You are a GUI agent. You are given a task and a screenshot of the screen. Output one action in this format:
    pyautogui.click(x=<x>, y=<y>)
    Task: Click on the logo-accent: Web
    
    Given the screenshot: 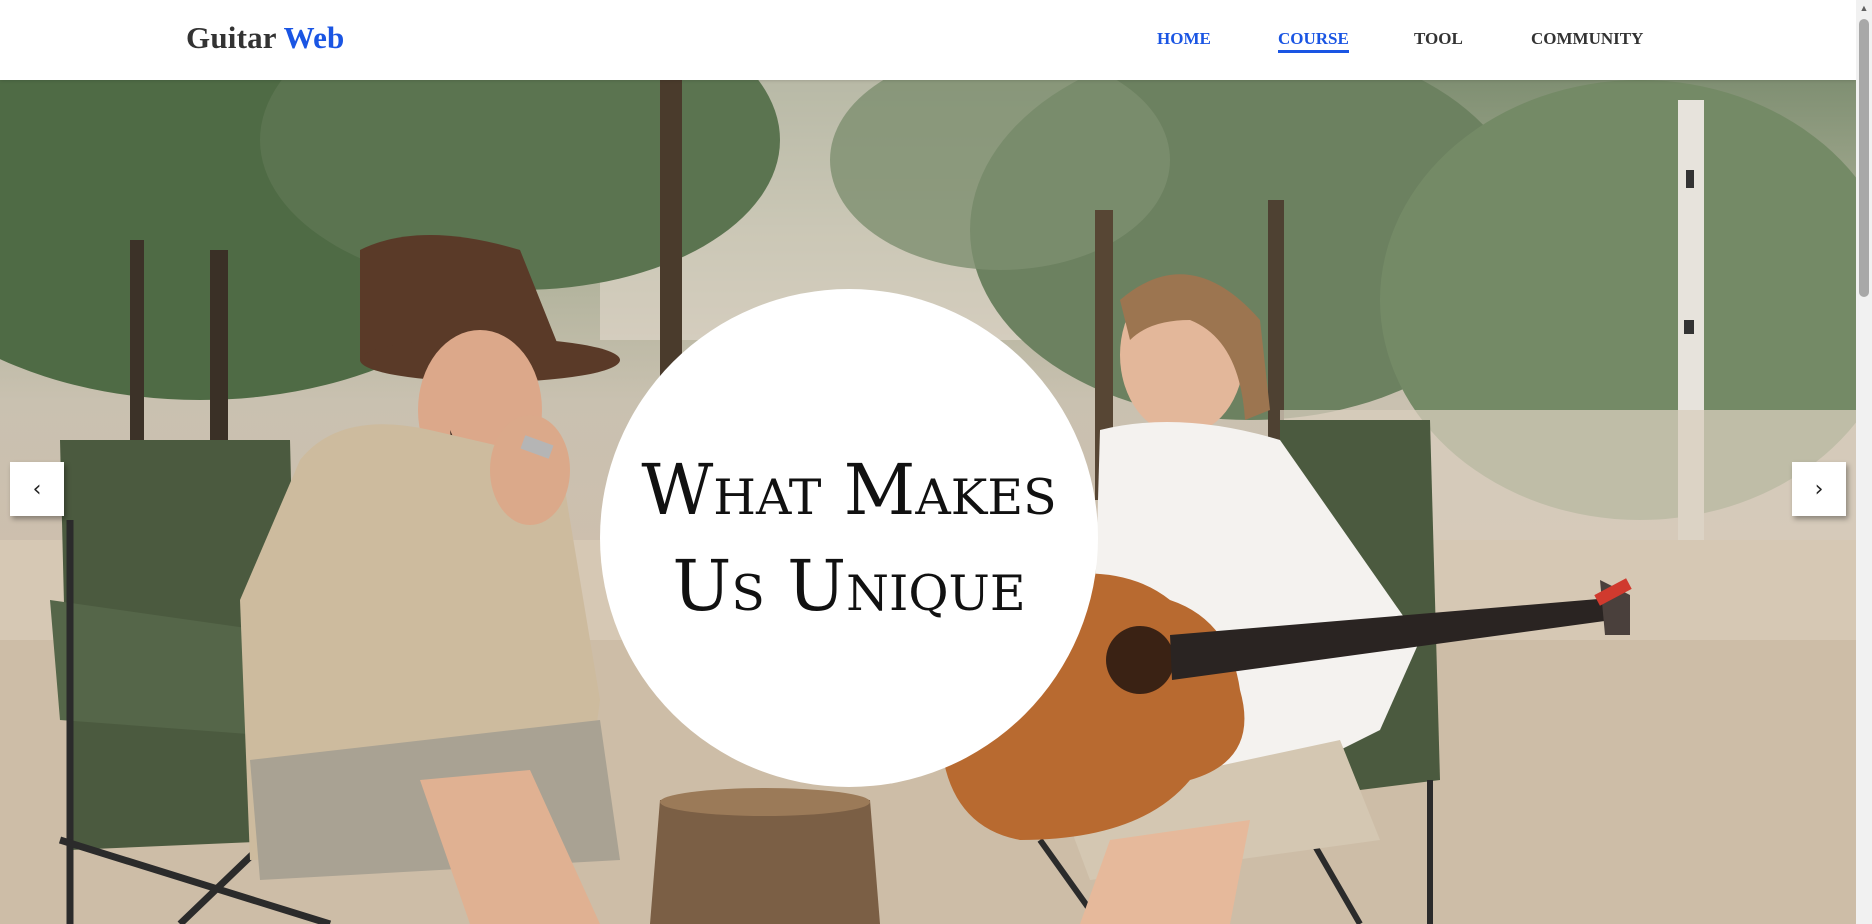 What is the action you would take?
    pyautogui.click(x=314, y=37)
    